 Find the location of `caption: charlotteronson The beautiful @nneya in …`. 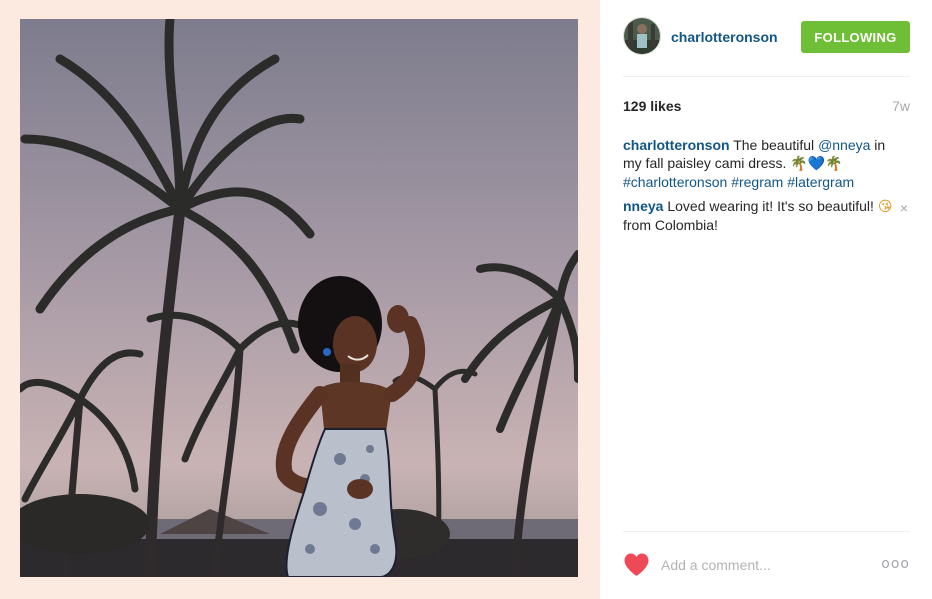

caption: charlotteronson The beautiful @nneya in … is located at coordinates (758, 163).